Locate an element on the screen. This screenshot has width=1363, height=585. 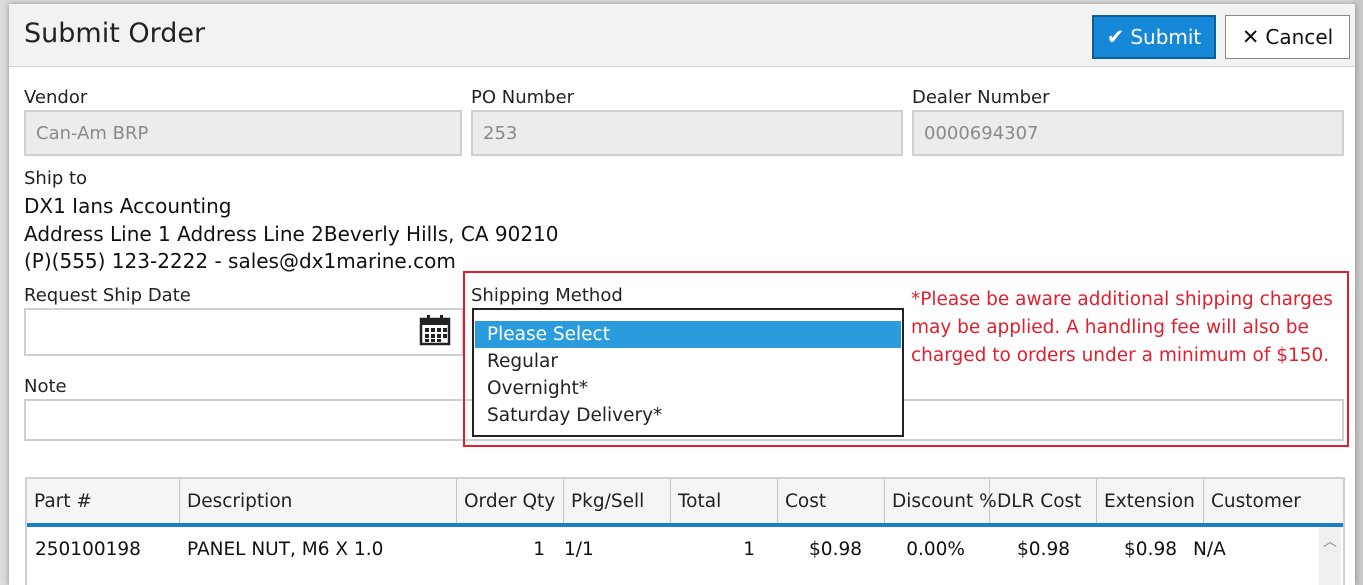
dealer-number-value: 0000694307 is located at coordinates (981, 133).